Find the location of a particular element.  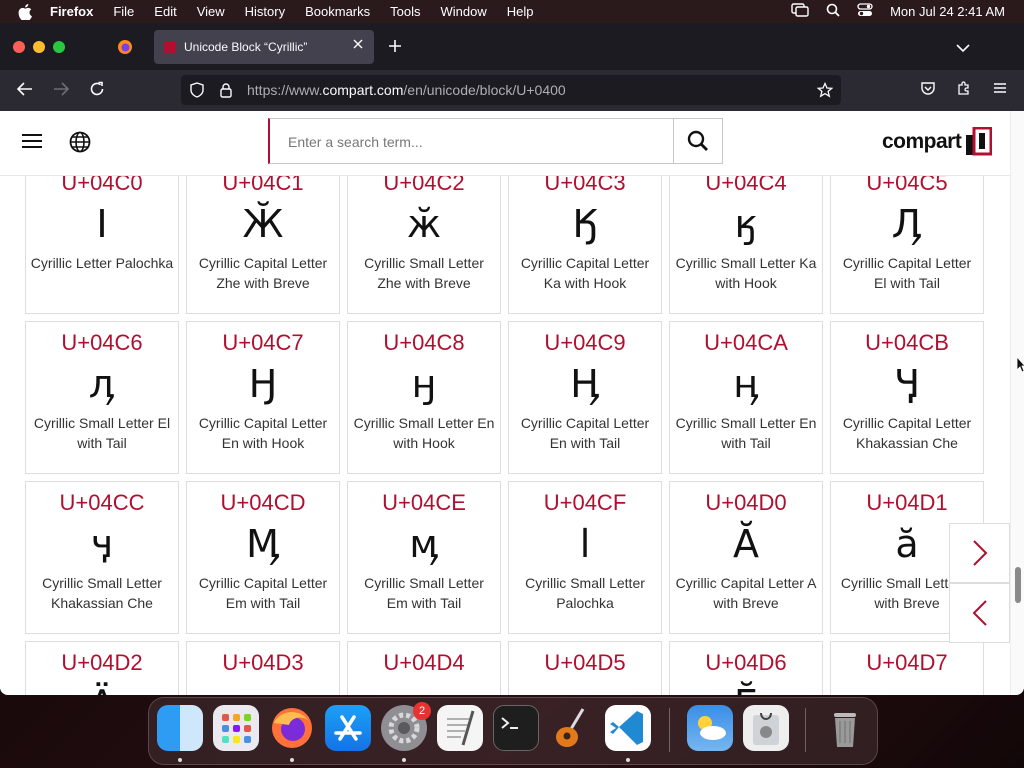

weather-icon is located at coordinates (710, 728).